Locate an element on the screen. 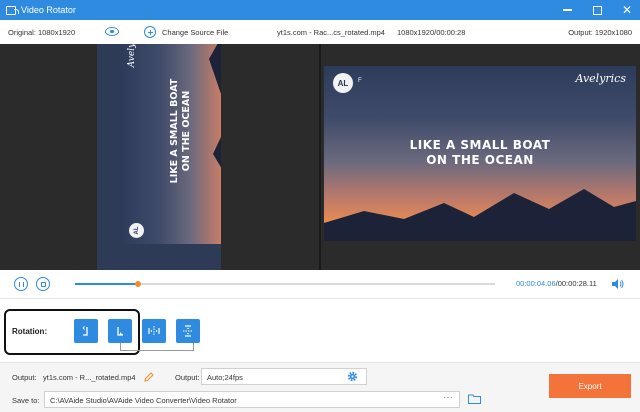 This screenshot has width=640, height=412. timeline-progress is located at coordinates (106, 284).